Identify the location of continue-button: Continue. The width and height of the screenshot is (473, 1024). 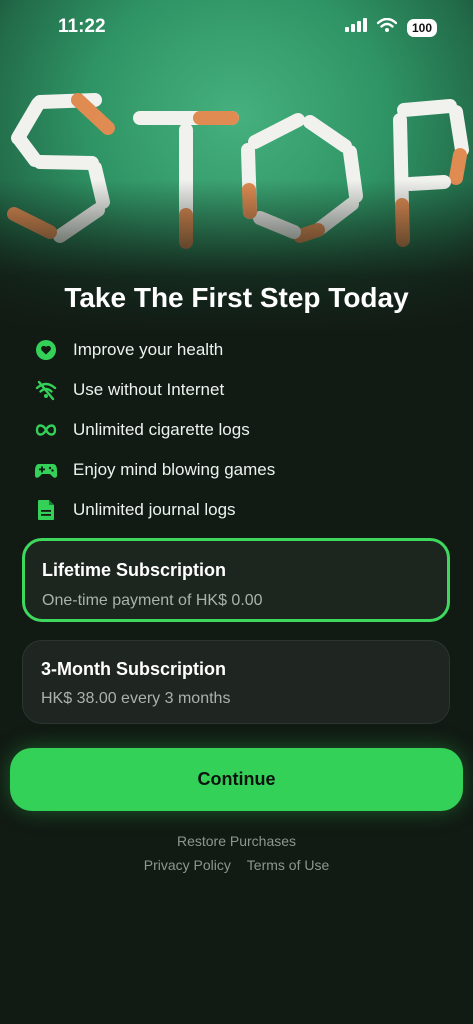
(236, 779).